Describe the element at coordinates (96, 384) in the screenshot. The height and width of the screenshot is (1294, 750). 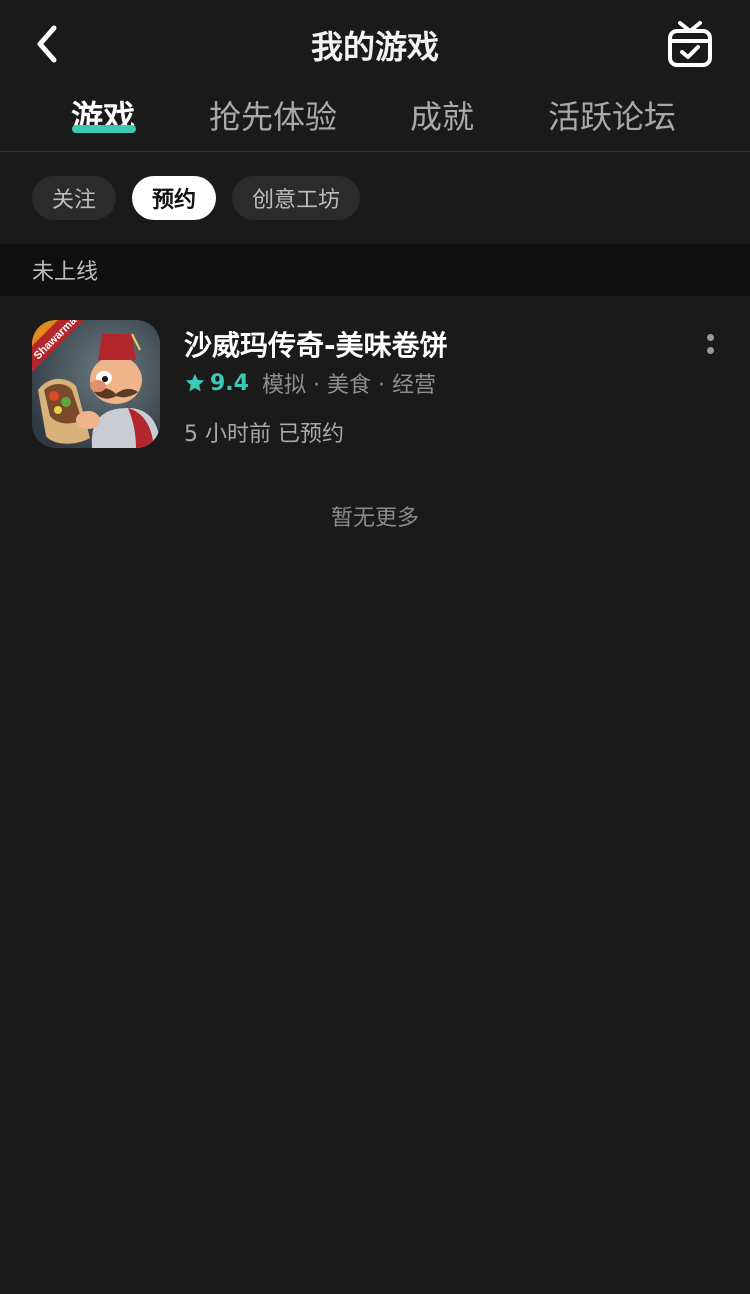
I see `game-icon: Shawarma` at that location.